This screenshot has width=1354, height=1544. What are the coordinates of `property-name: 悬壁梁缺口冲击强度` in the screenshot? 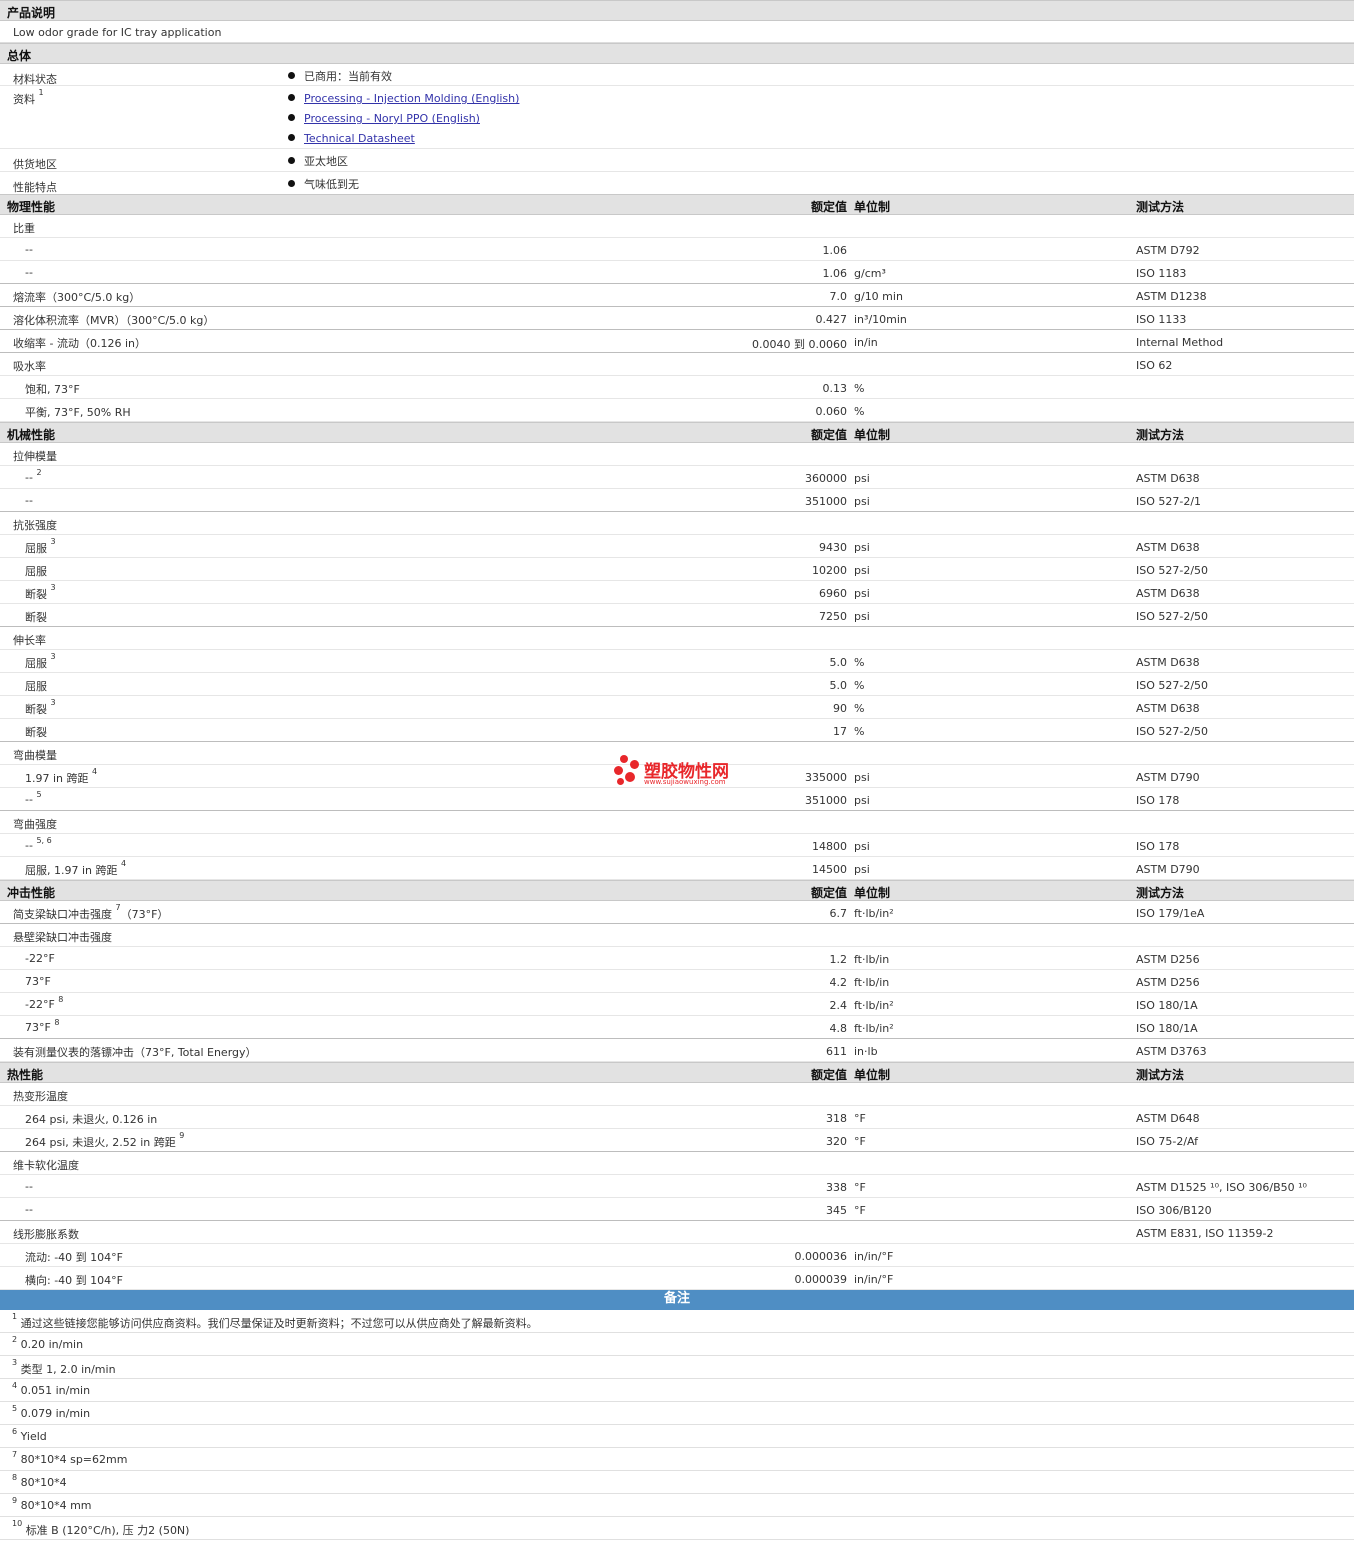 It's located at (62, 937).